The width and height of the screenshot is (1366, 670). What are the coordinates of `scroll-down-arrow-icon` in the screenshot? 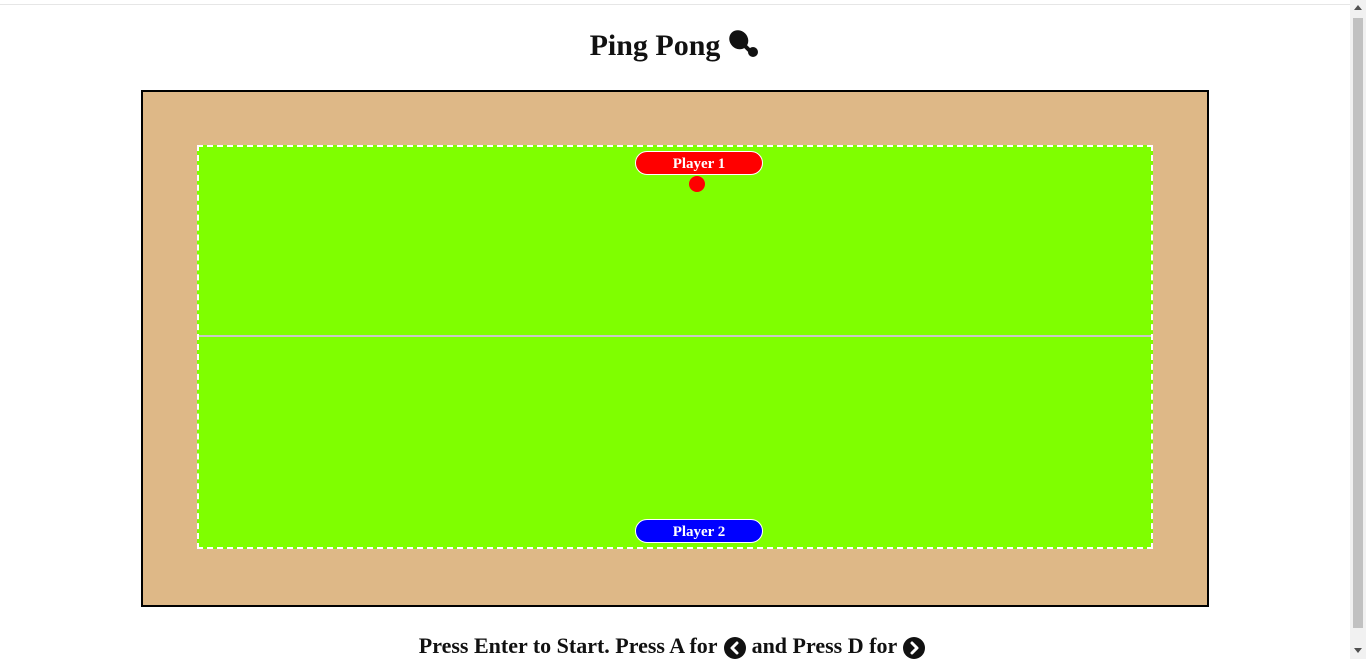 It's located at (1358, 650).